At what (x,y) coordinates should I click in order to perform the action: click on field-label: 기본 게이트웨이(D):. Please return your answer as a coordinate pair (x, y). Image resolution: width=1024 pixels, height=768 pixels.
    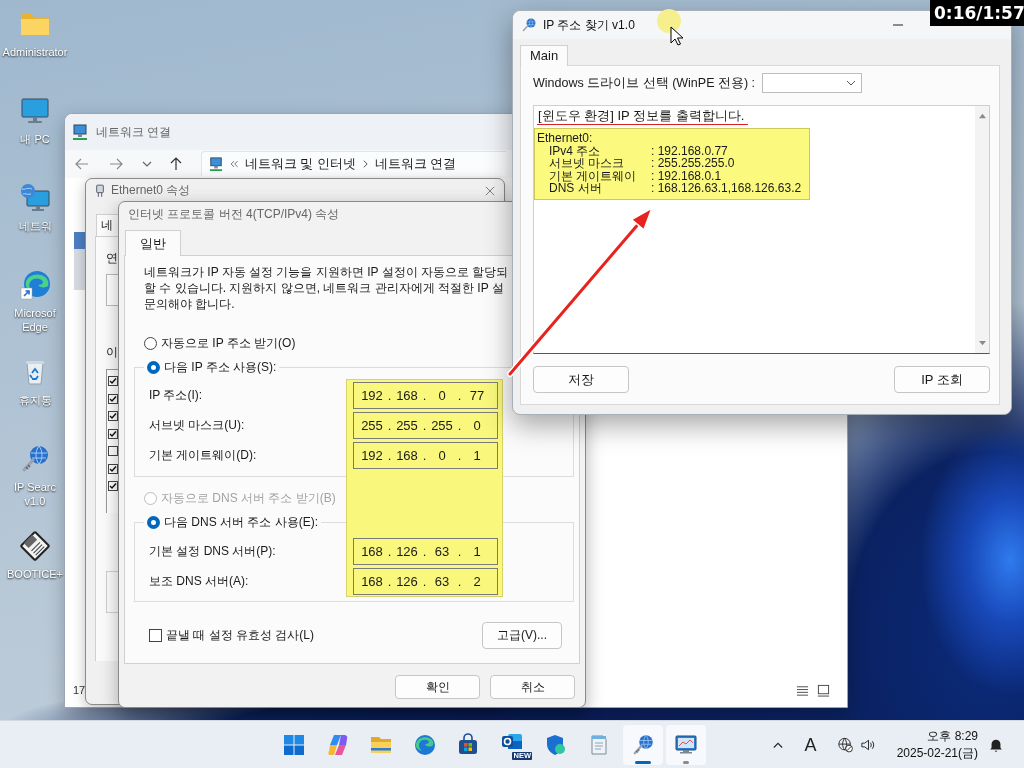
    Looking at the image, I should click on (203, 455).